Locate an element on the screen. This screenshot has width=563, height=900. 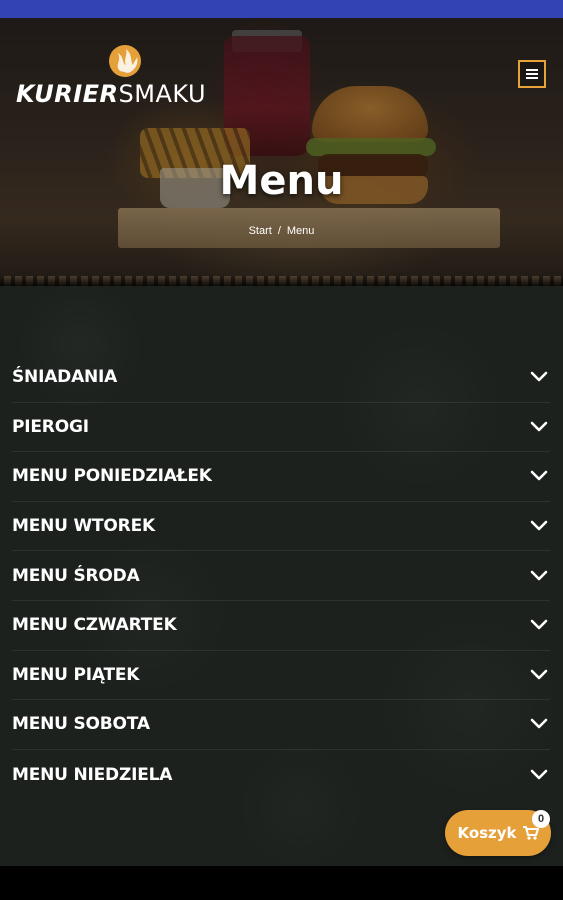
cart-label: Koszyk is located at coordinates (487, 833).